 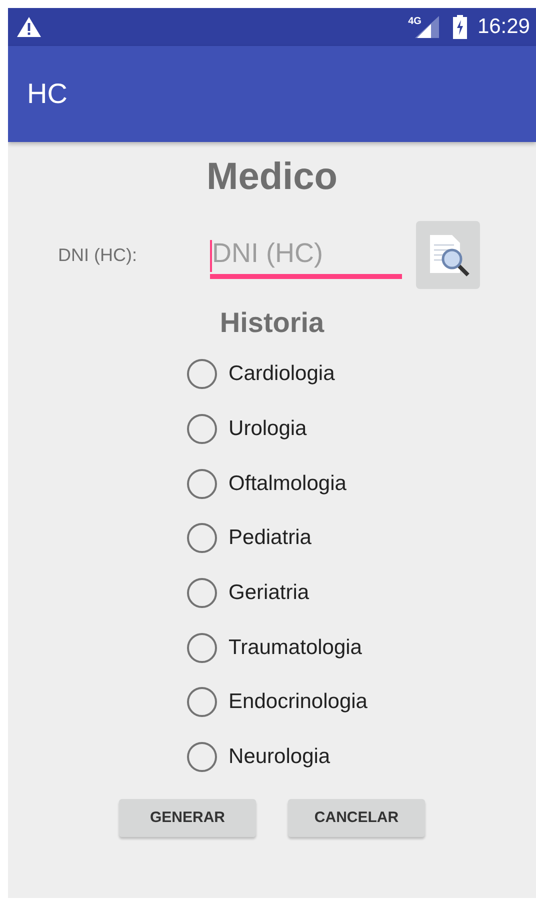 I want to click on radio-option: Endocrinologia, so click(x=277, y=702).